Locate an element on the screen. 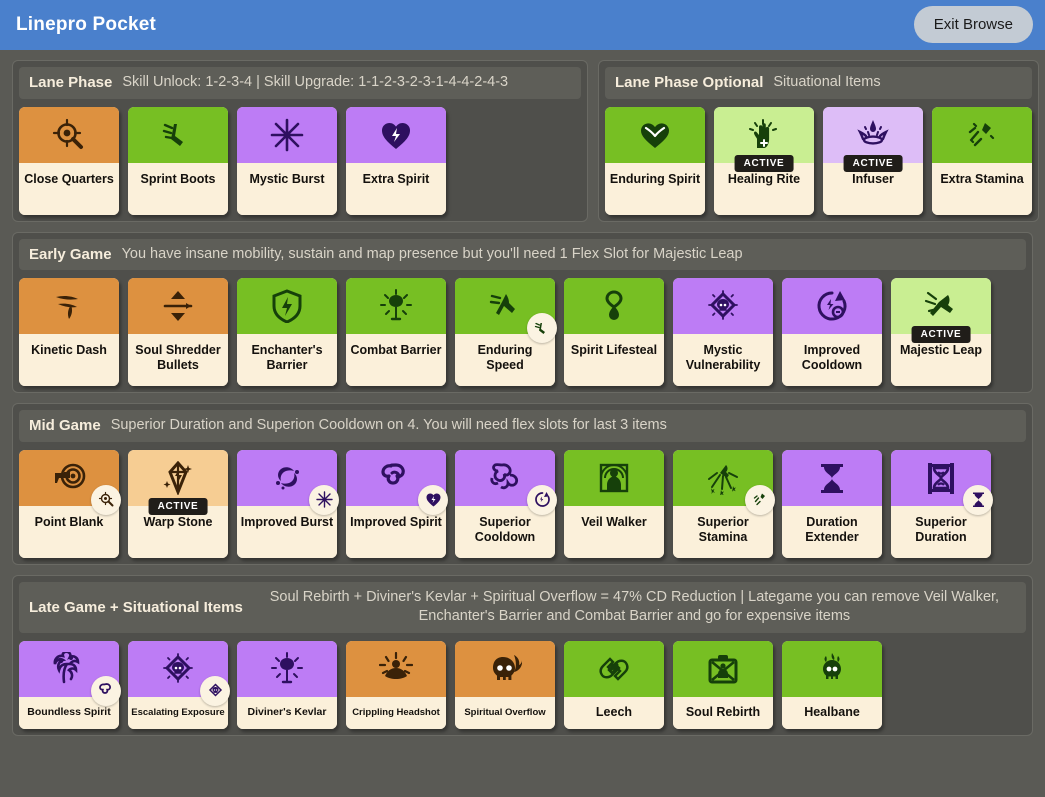 This screenshot has height=797, width=1045. item-name: Enchanter's Barrier is located at coordinates (287, 360).